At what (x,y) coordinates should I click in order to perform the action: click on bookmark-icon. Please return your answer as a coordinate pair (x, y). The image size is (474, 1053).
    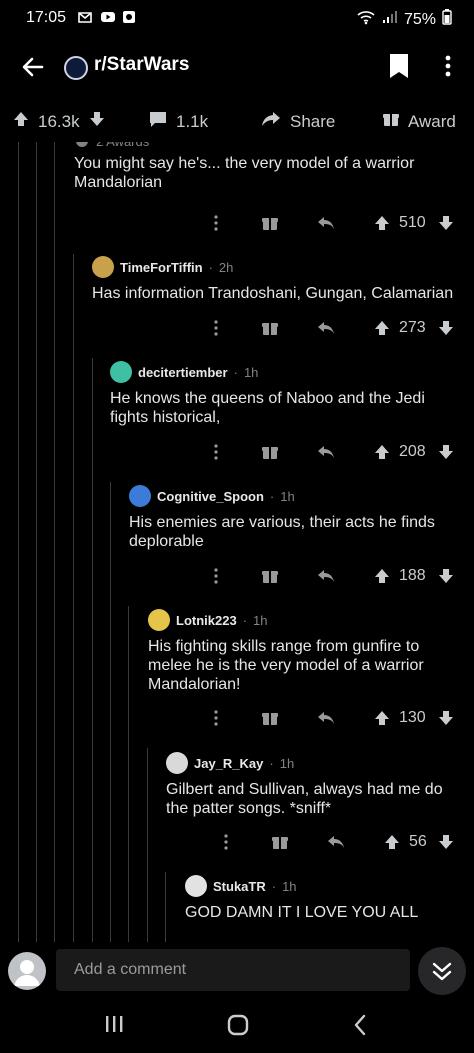
    Looking at the image, I should click on (399, 66).